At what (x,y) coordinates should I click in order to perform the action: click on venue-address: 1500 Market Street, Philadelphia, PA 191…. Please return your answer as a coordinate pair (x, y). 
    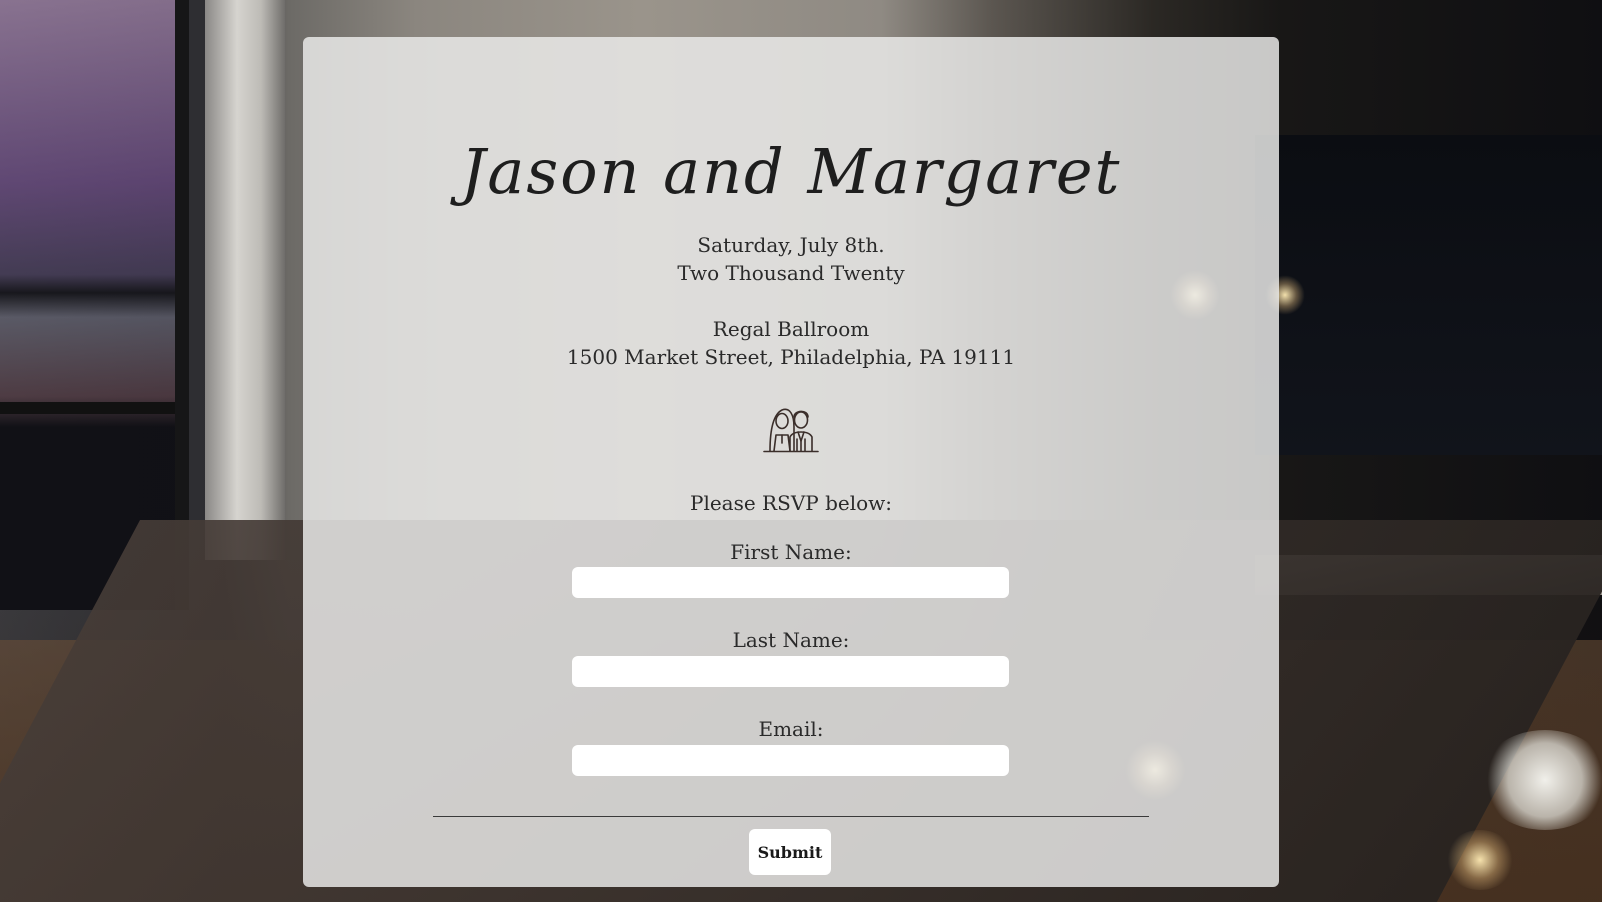
    Looking at the image, I should click on (791, 357).